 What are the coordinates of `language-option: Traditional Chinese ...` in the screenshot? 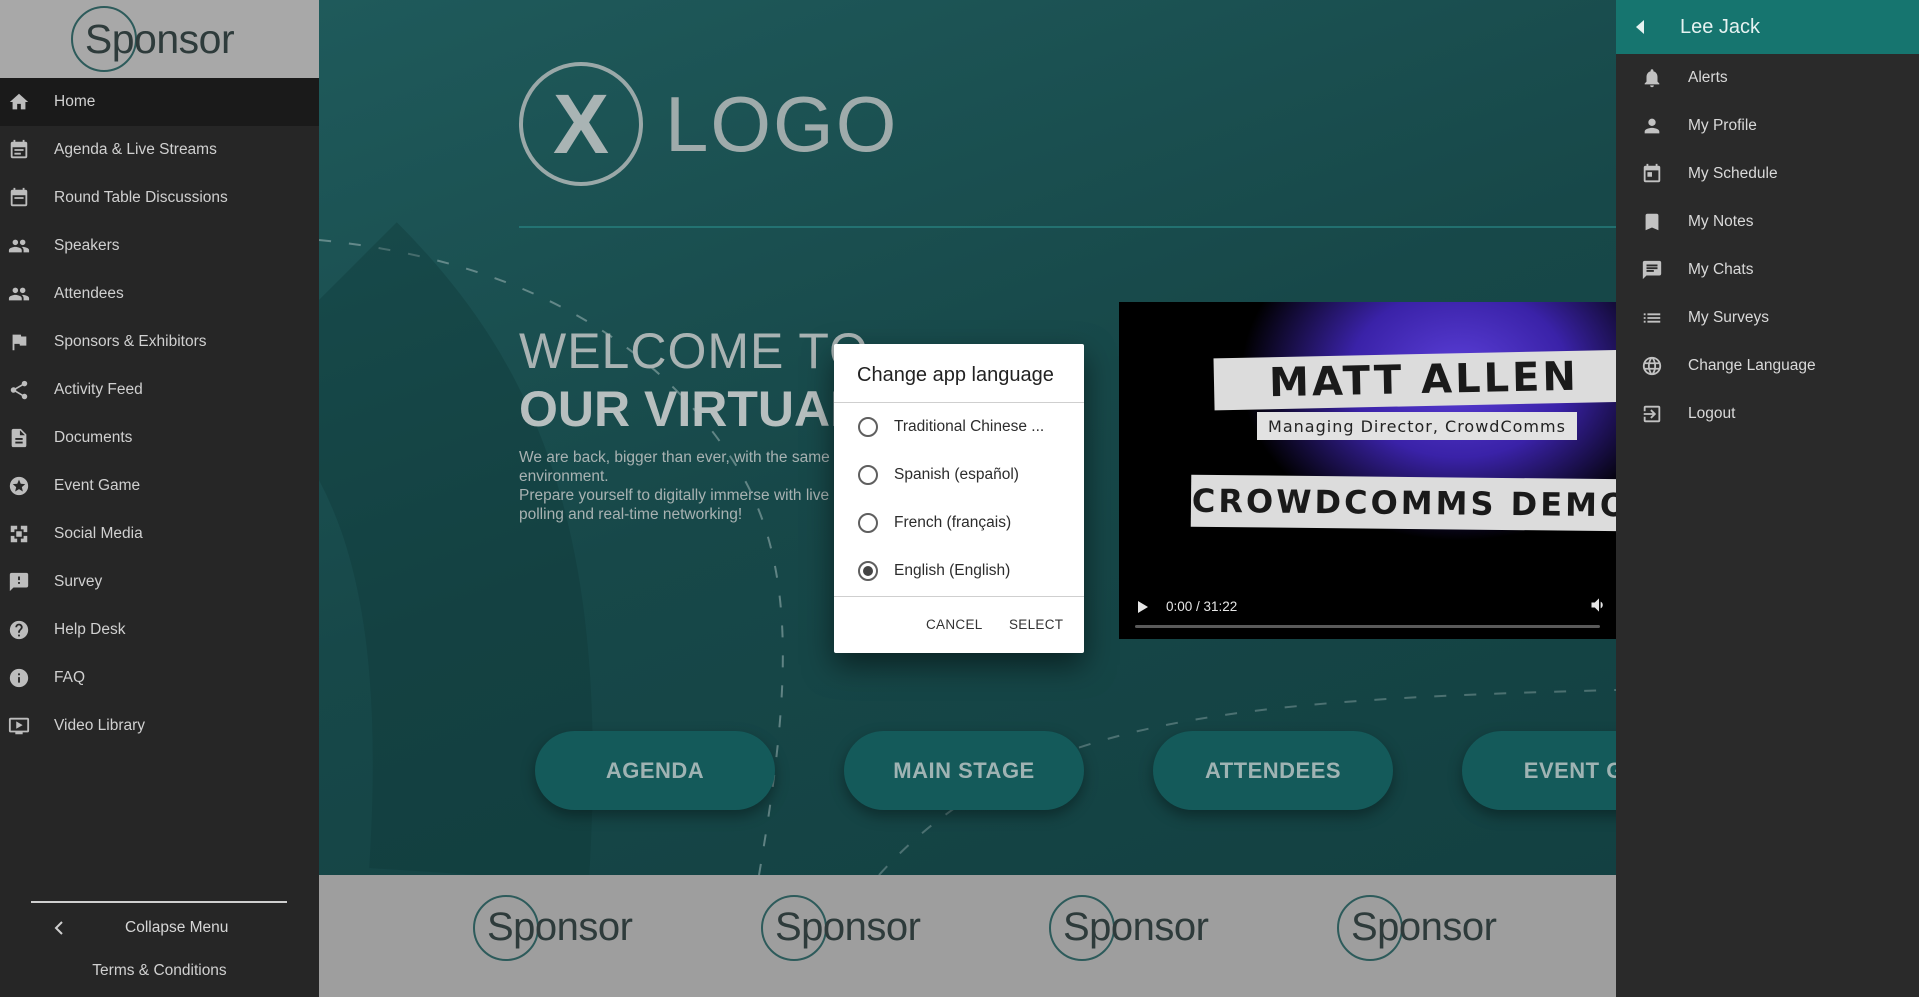 It's located at (959, 427).